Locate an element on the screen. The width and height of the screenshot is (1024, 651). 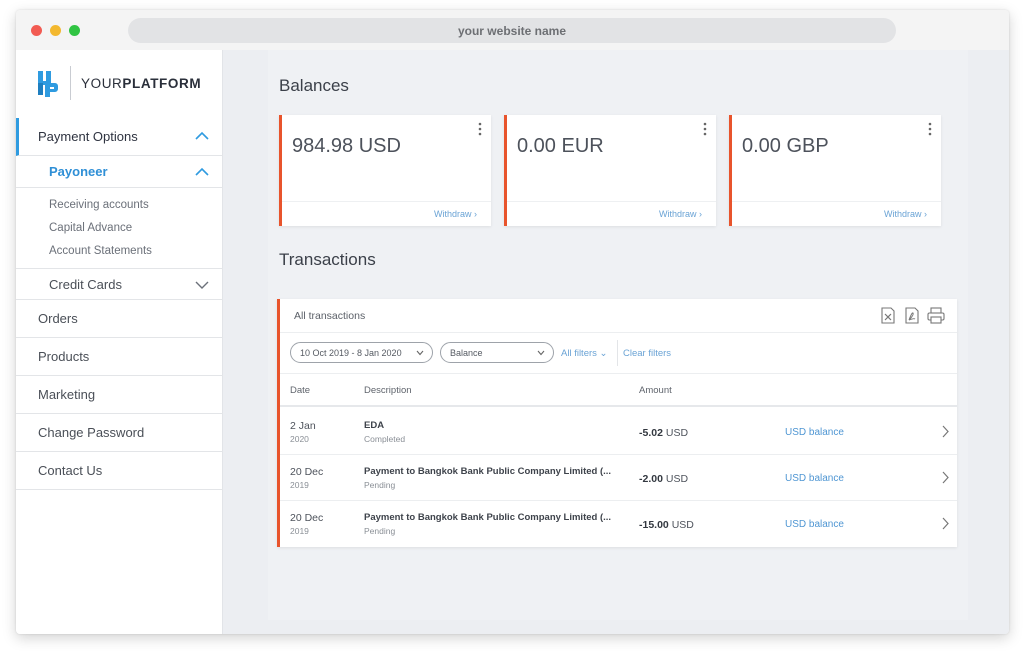
title-bar: your website name is located at coordinates (512, 30).